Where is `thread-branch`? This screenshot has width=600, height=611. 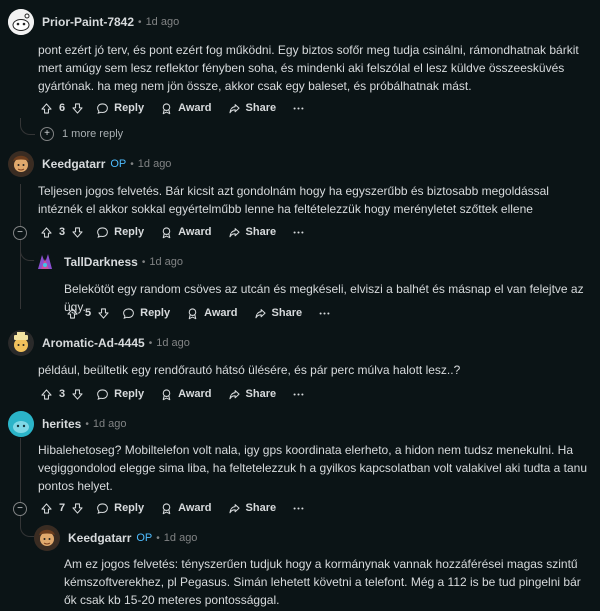 thread-branch is located at coordinates (27, 249).